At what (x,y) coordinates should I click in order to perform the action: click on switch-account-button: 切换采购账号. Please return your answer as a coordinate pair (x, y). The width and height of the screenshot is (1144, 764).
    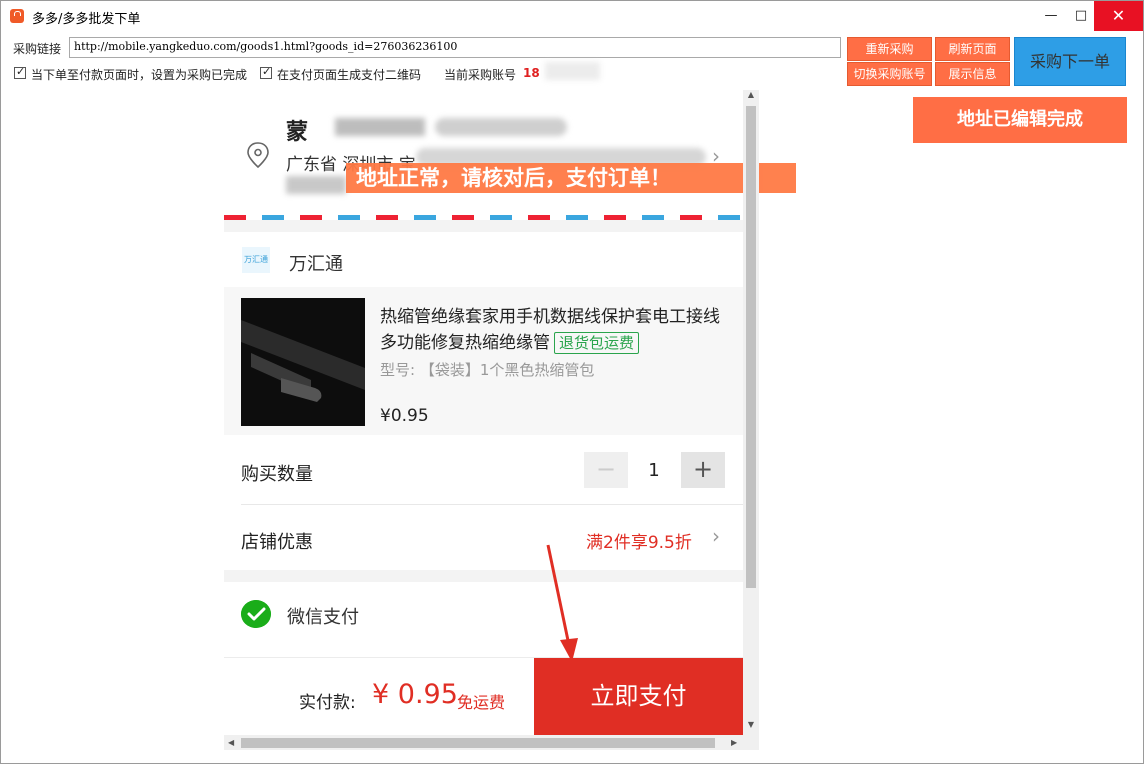
    Looking at the image, I should click on (889, 74).